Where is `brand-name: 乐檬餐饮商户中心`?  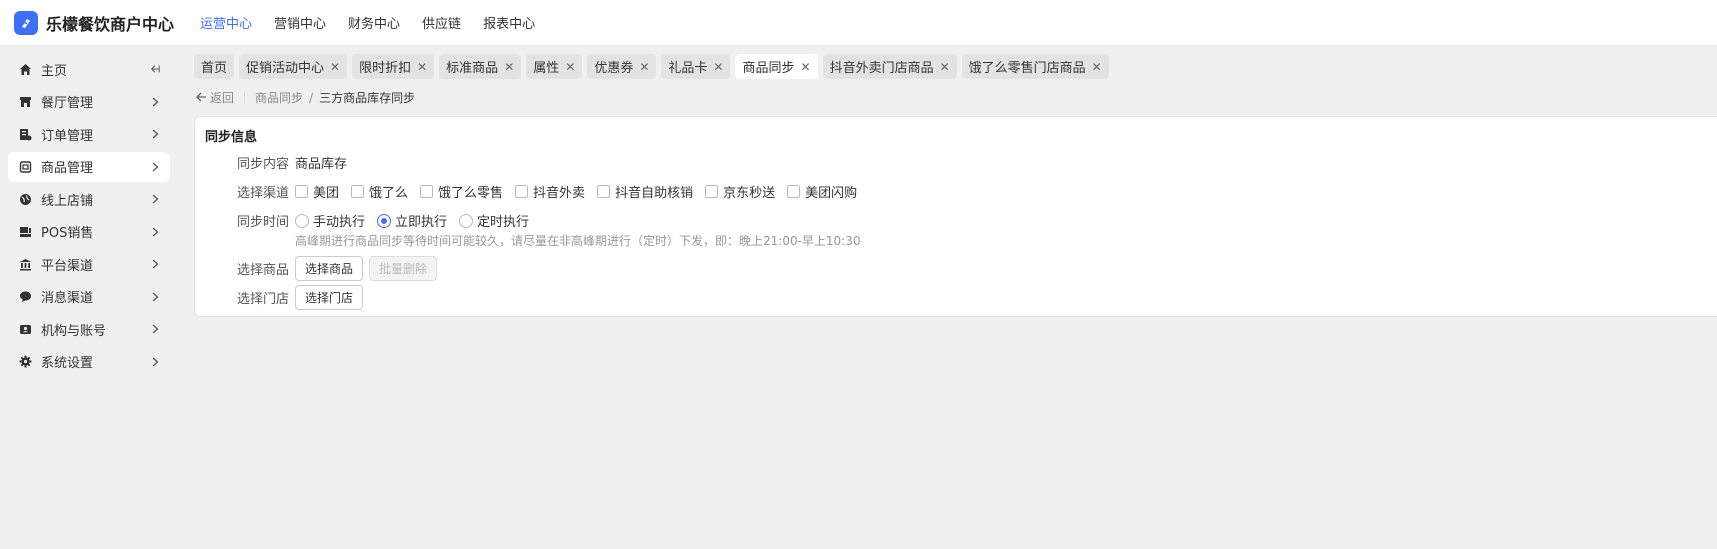
brand-name: 乐檬餐饮商户中心 is located at coordinates (110, 24).